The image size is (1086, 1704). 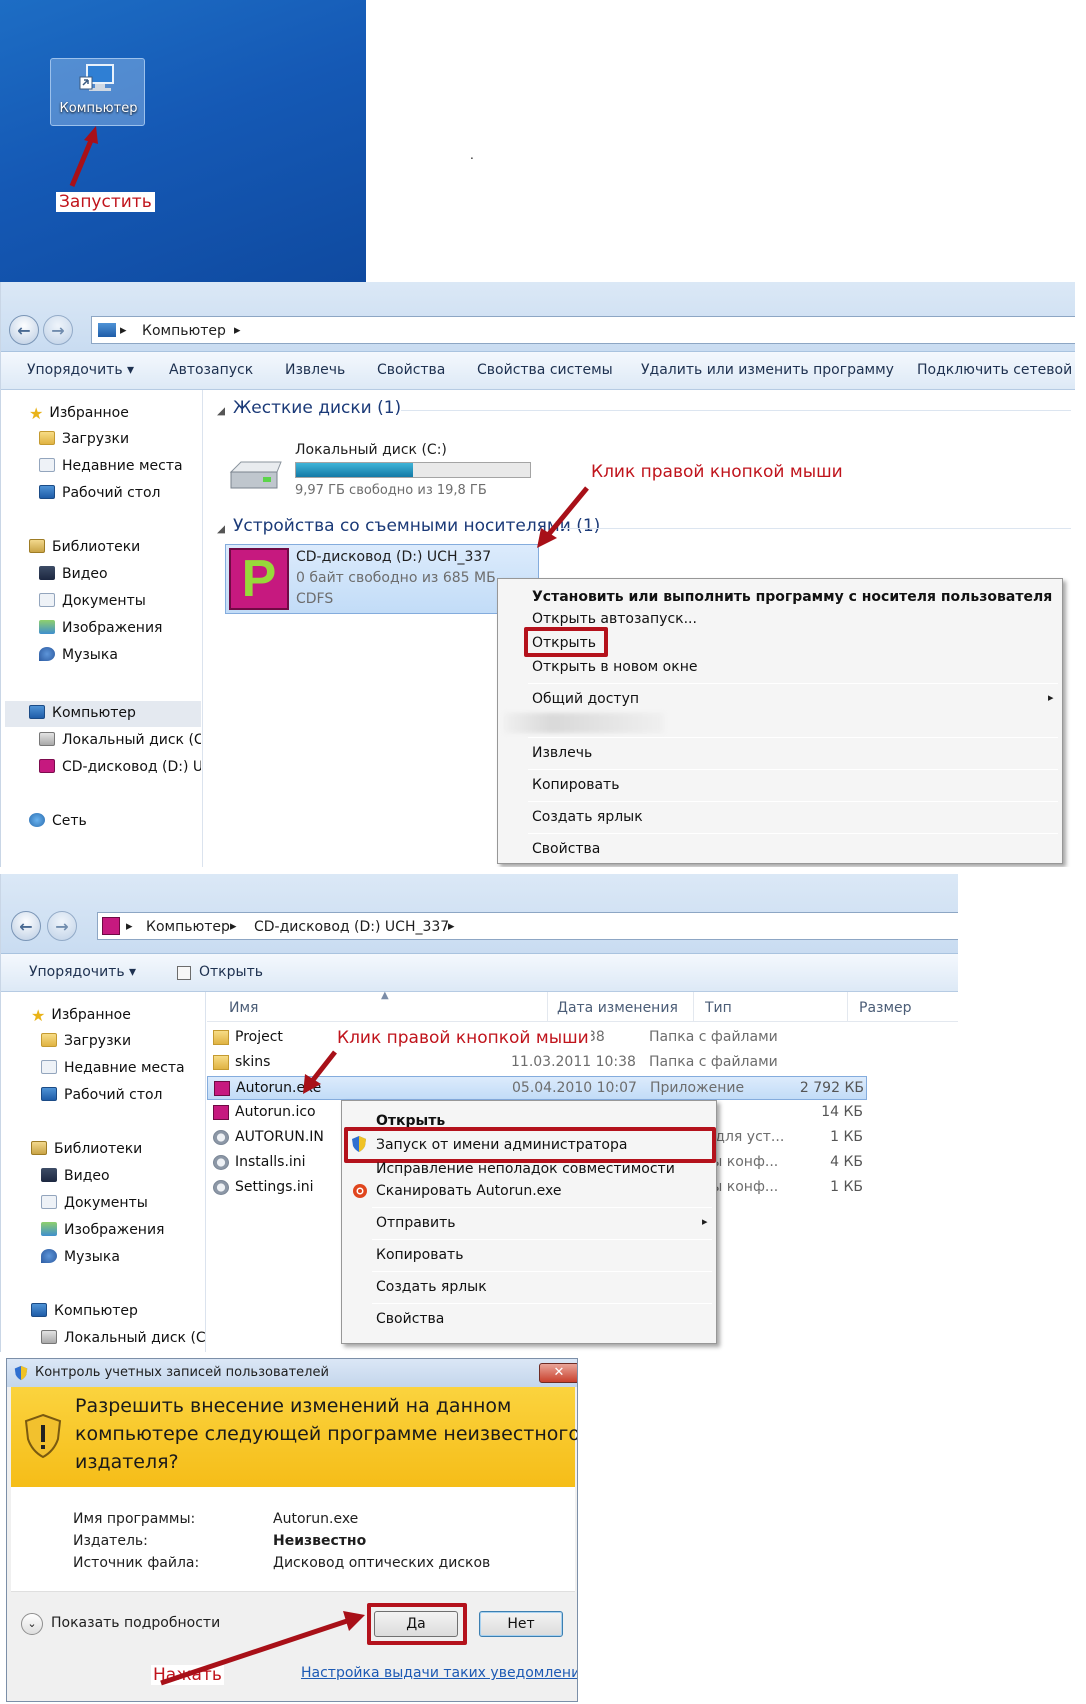 What do you see at coordinates (521, 1624) in the screenshot?
I see `no-button: Нет` at bounding box center [521, 1624].